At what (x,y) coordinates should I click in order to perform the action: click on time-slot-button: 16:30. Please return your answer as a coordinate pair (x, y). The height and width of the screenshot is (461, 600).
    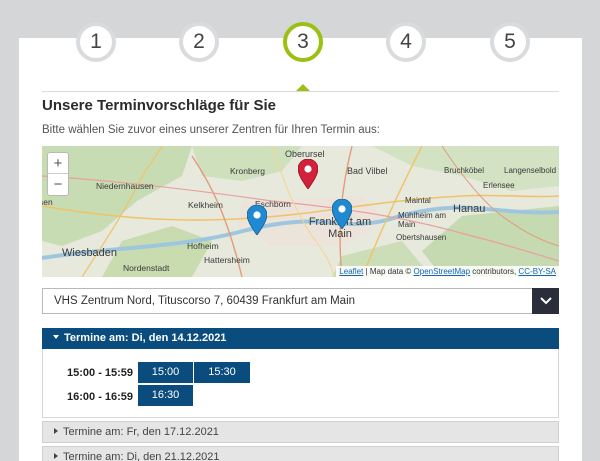
    Looking at the image, I should click on (165, 395).